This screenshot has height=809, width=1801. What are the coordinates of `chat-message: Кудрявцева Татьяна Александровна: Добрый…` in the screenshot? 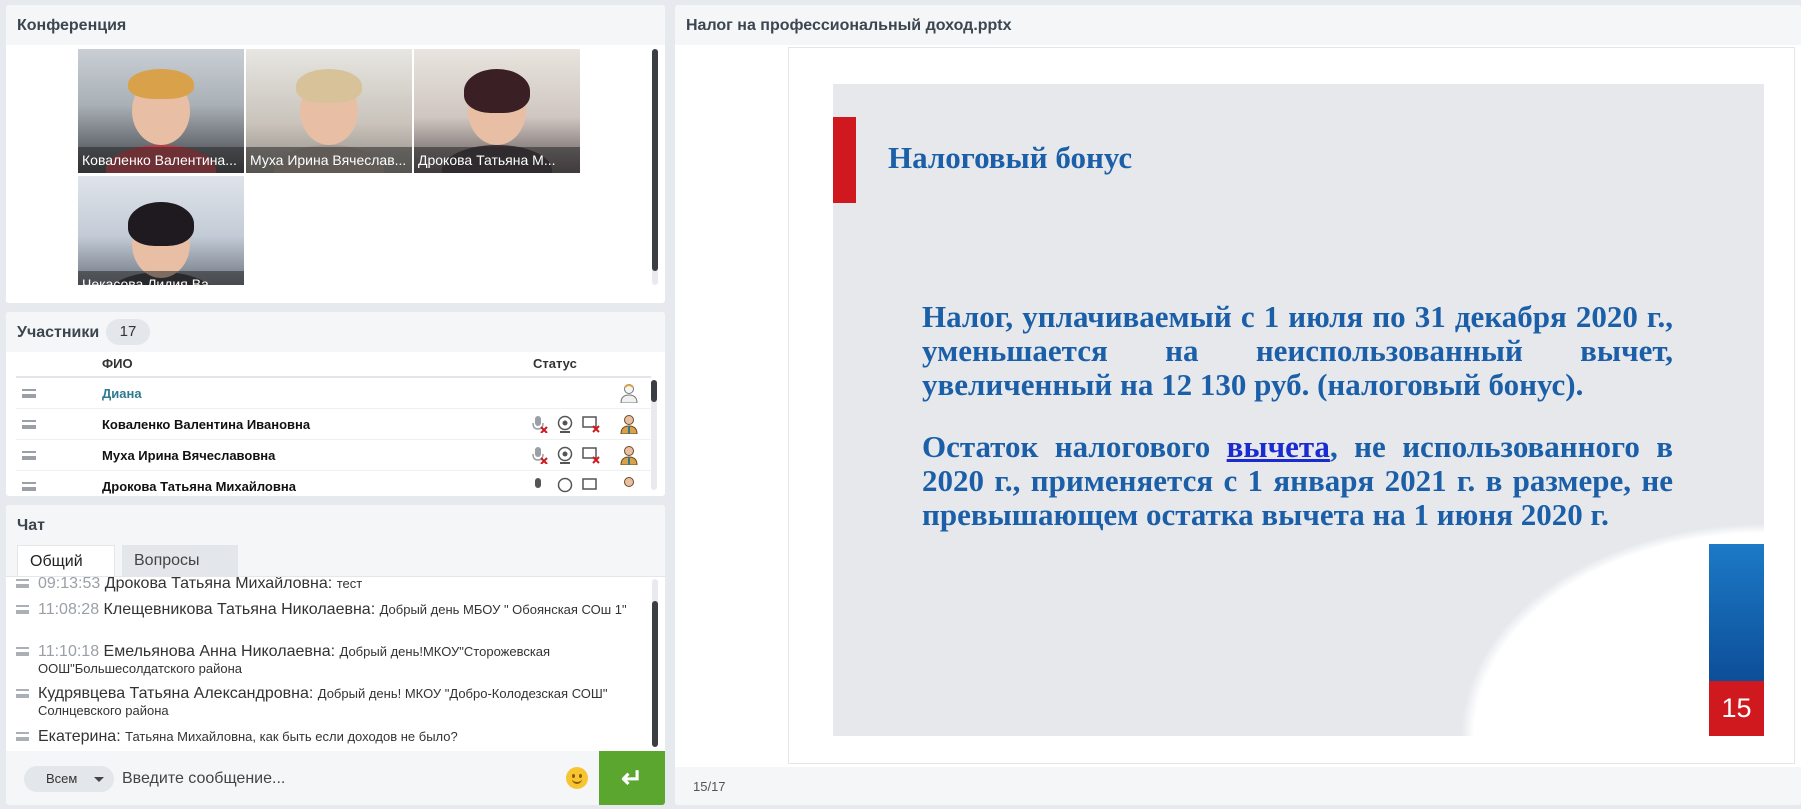 It's located at (341, 702).